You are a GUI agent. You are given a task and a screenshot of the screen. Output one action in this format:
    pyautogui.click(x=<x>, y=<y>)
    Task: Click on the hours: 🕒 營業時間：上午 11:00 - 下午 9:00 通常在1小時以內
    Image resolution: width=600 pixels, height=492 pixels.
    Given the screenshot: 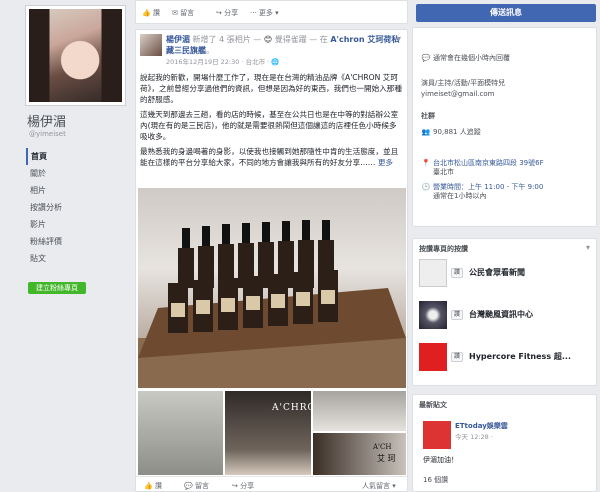 What is the action you would take?
    pyautogui.click(x=482, y=191)
    